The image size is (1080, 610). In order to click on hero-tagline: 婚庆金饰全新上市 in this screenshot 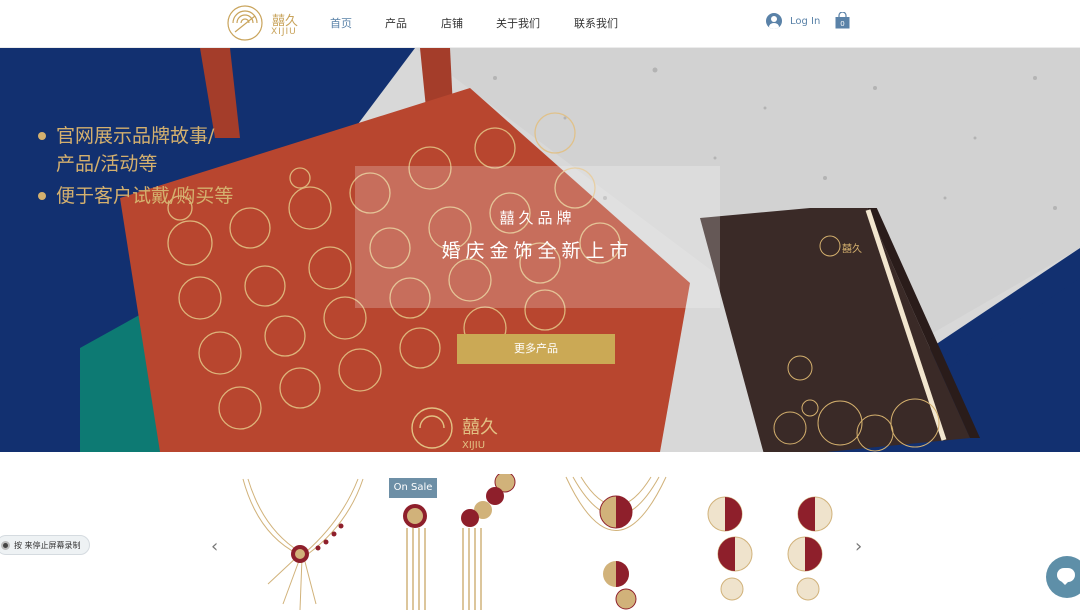, I will do `click(537, 251)`.